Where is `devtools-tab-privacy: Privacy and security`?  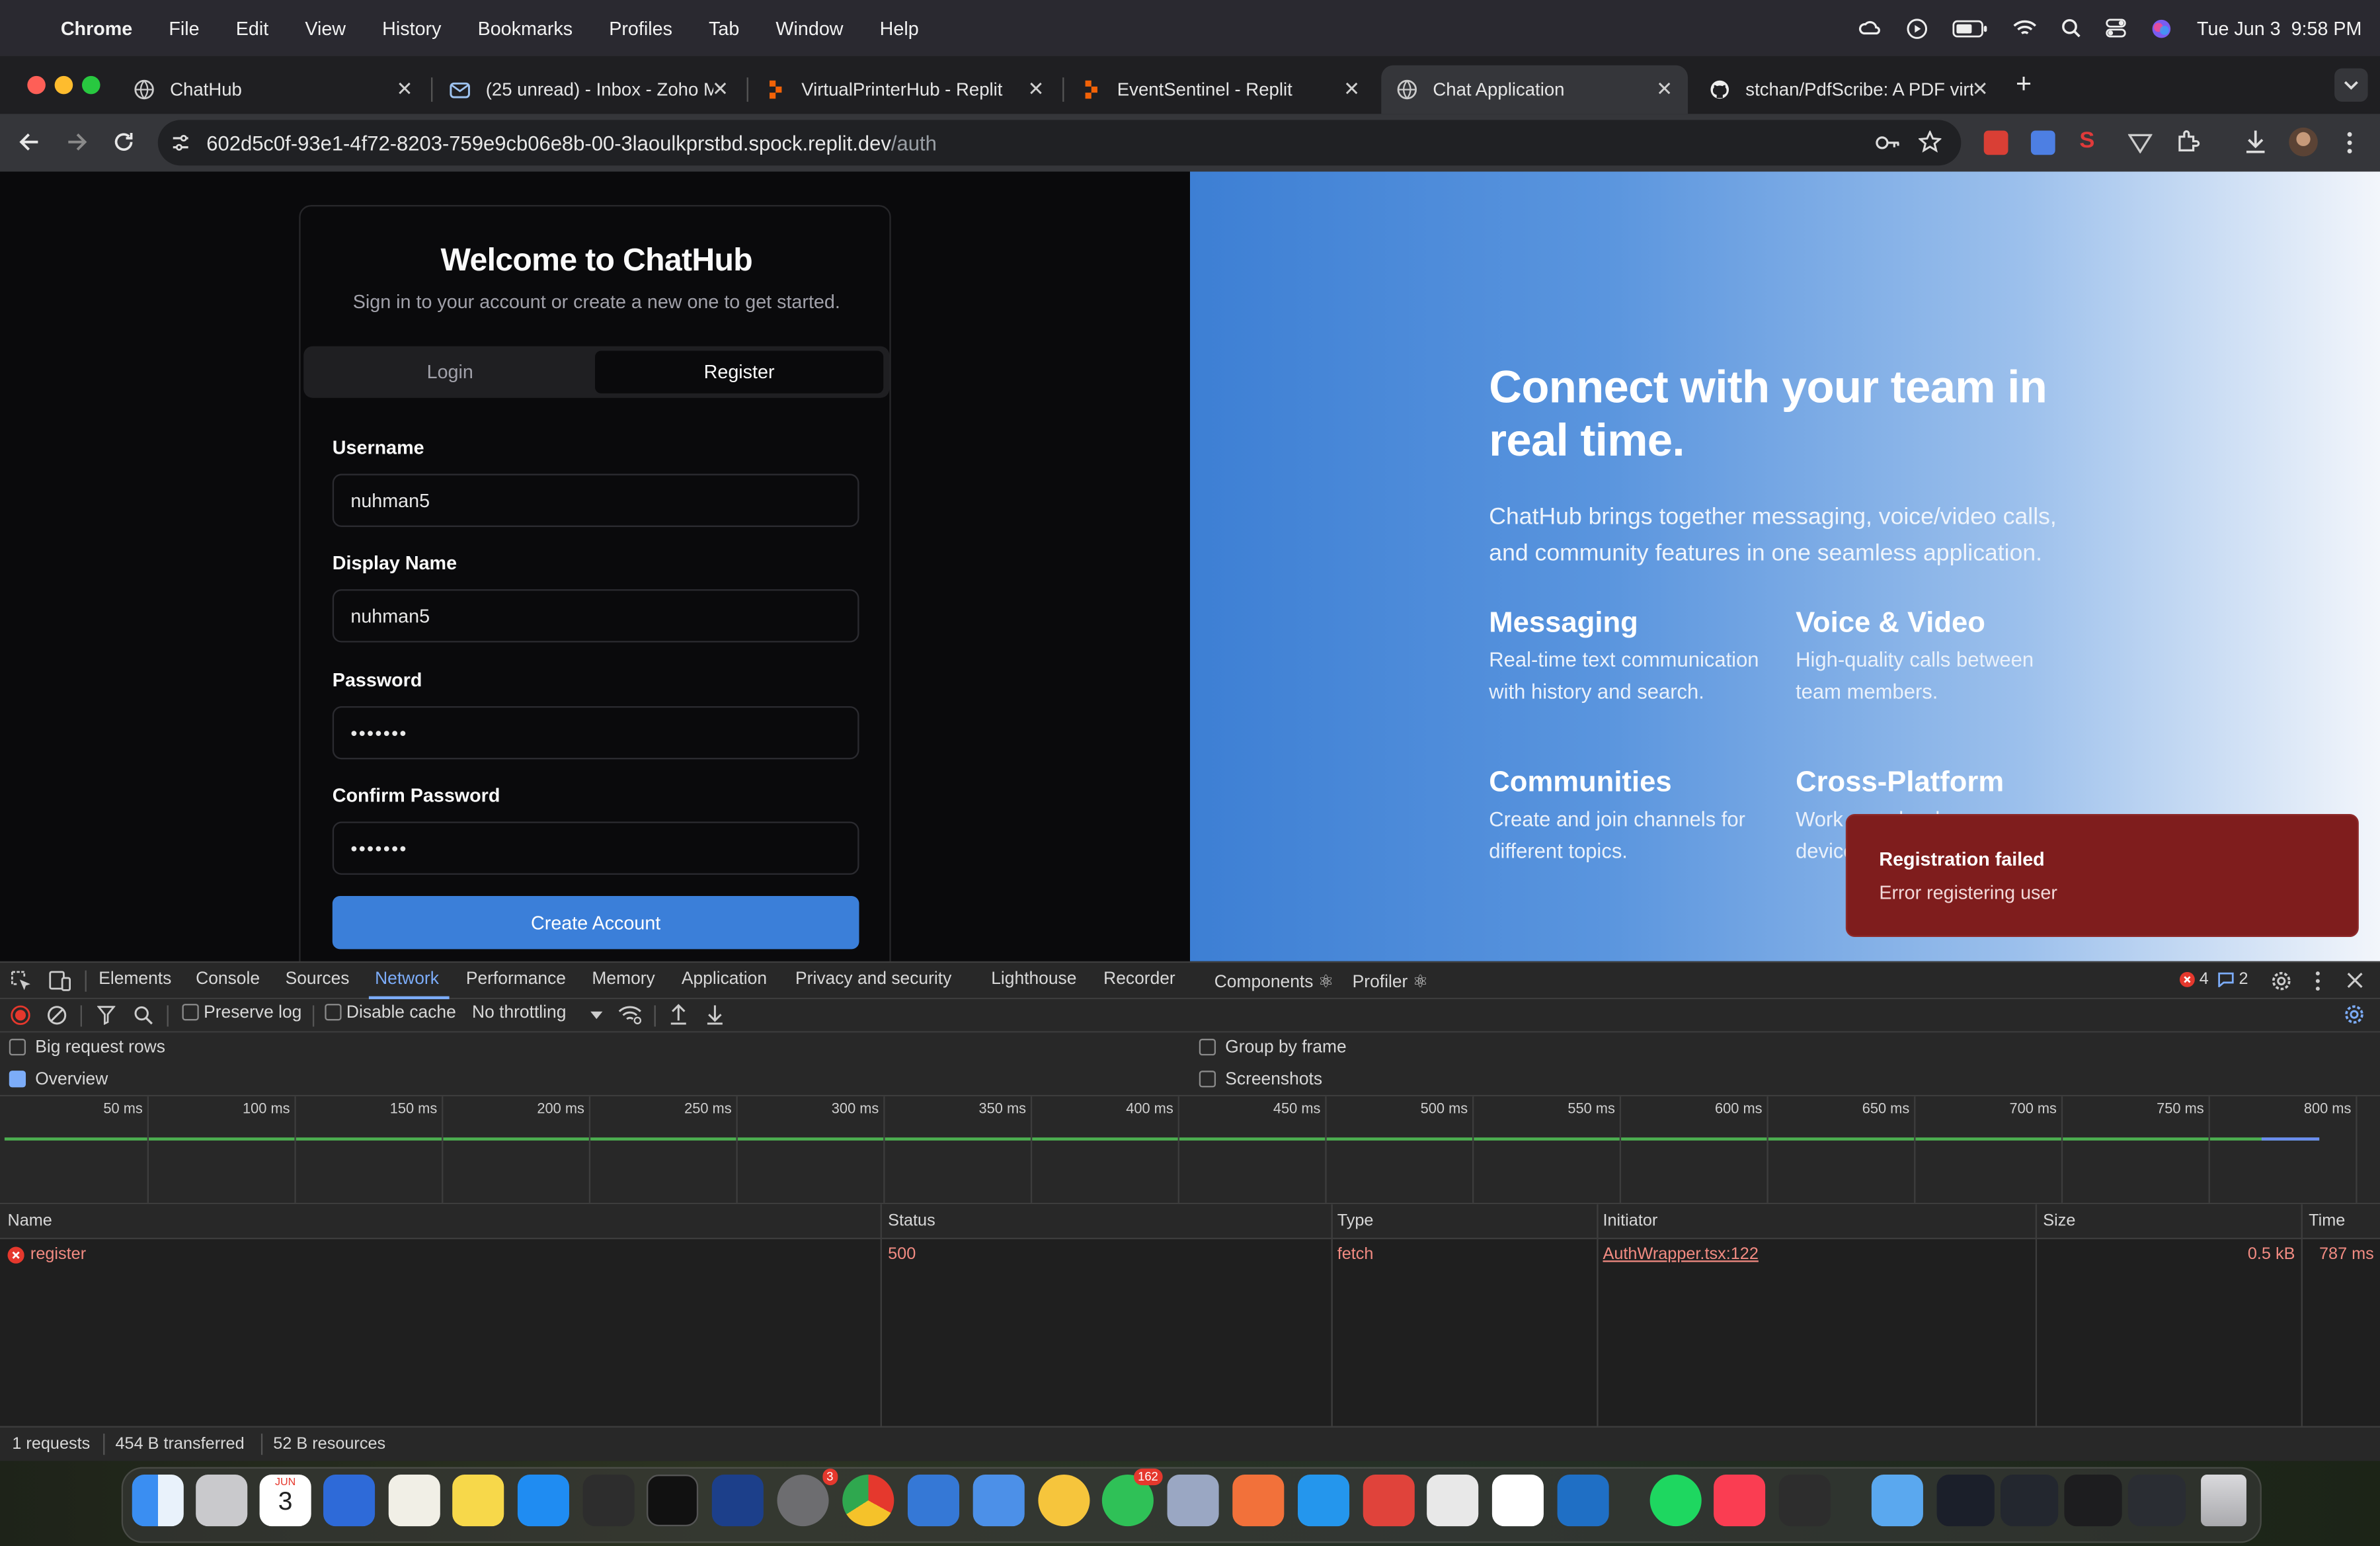
devtools-tab-privacy: Privacy and security is located at coordinates (873, 980).